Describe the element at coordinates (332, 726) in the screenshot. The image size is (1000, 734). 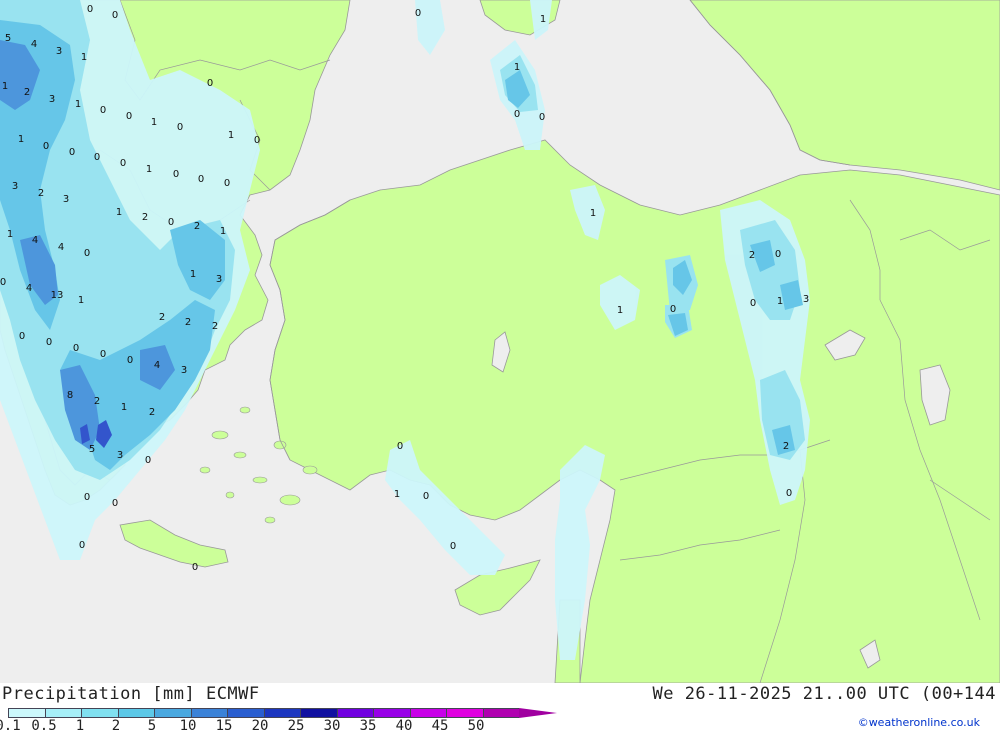
I see `legend-label: 30` at that location.